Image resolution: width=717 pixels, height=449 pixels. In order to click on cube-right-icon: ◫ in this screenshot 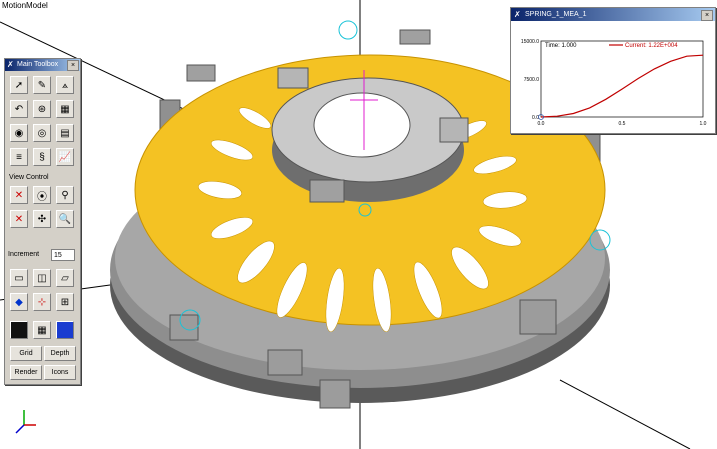, I will do `click(42, 278)`.